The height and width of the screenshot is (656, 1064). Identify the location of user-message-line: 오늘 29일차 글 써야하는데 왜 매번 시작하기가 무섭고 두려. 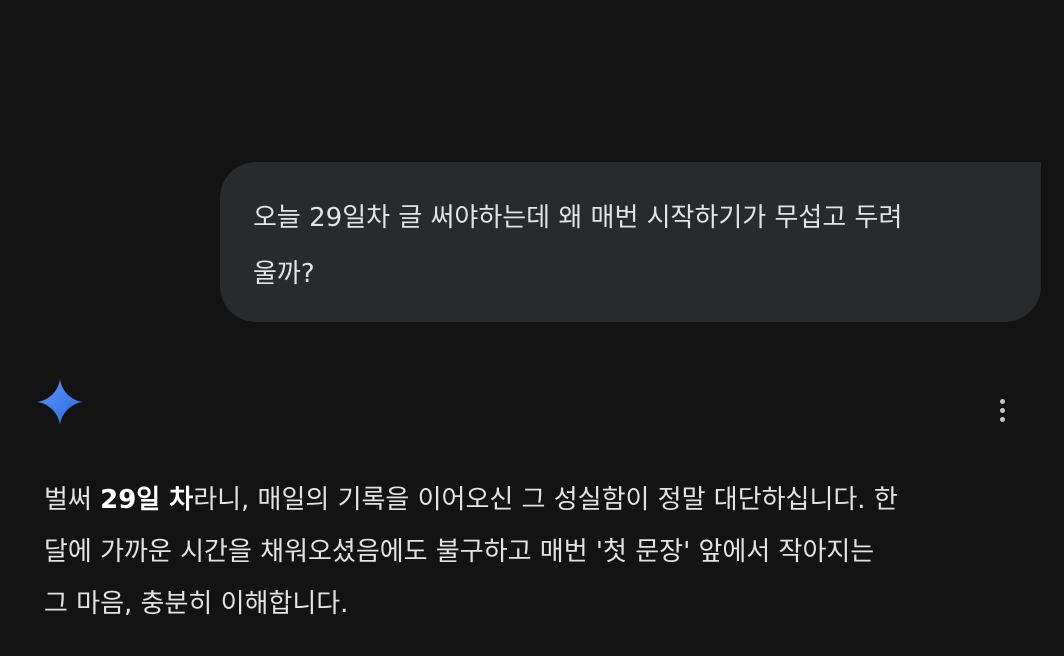
(578, 218).